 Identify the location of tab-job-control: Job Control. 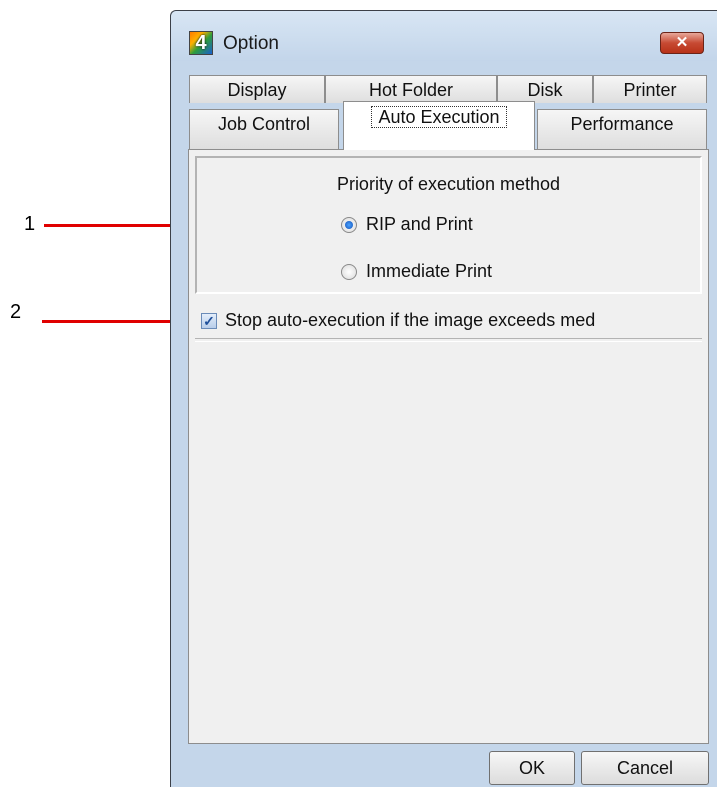
(264, 129).